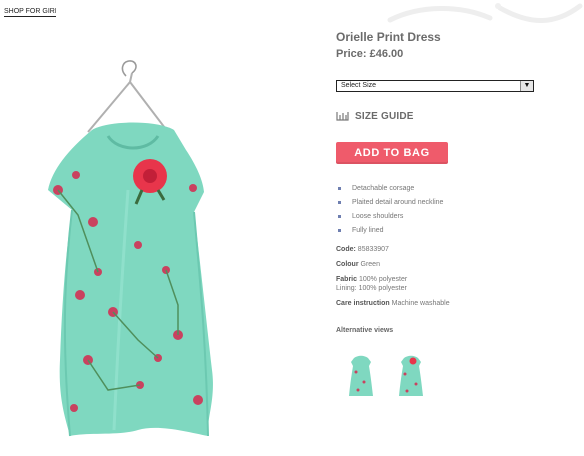  What do you see at coordinates (398, 202) in the screenshot?
I see `feature-text: Plaited detail around neckline` at bounding box center [398, 202].